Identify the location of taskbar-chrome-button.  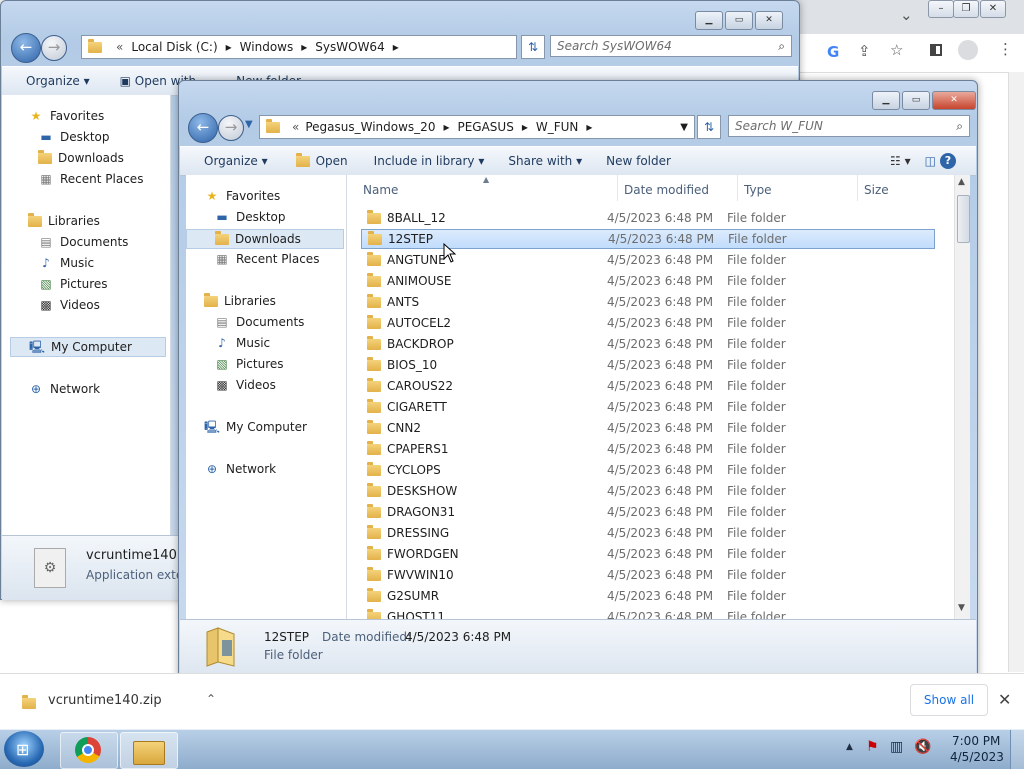
(89, 750).